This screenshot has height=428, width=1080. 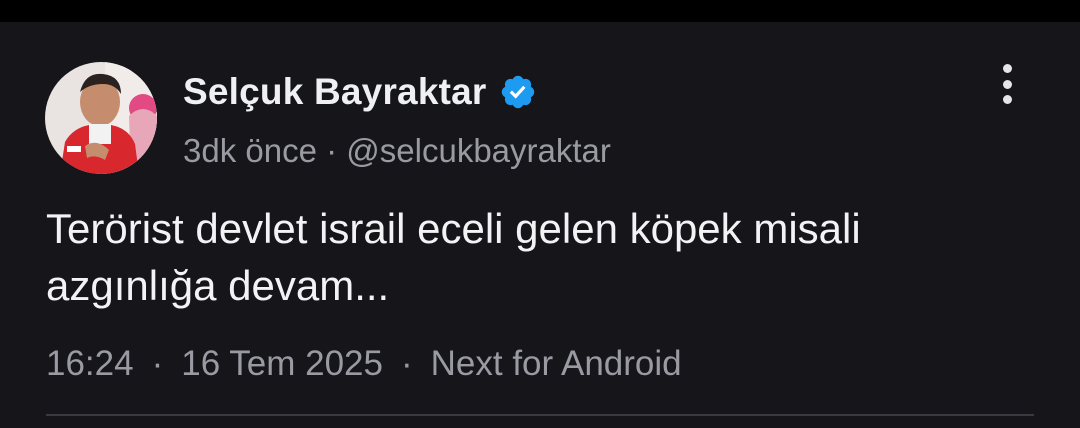 I want to click on avatar, so click(x=101, y=118).